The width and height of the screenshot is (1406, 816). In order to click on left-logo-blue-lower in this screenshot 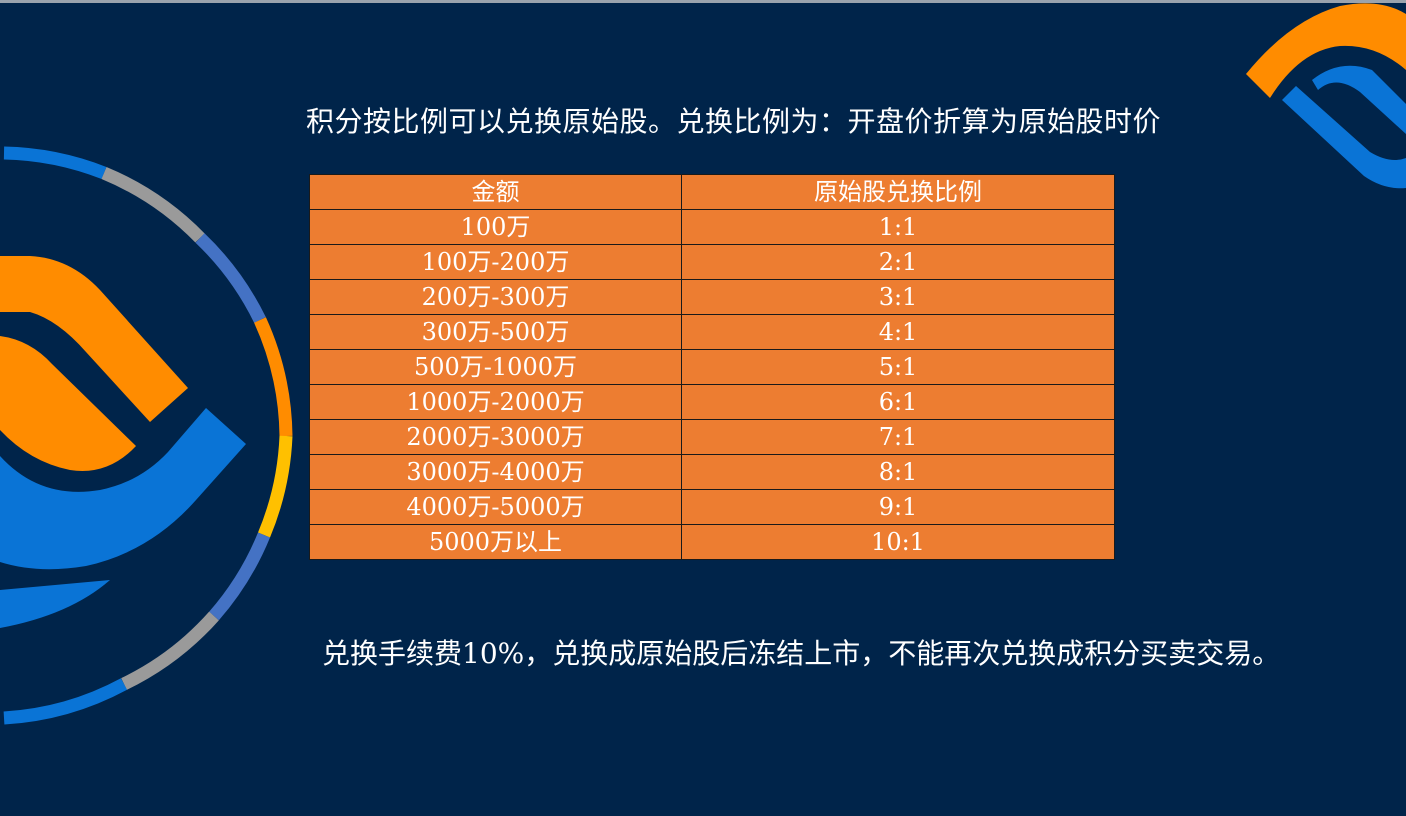, I will do `click(55, 604)`.